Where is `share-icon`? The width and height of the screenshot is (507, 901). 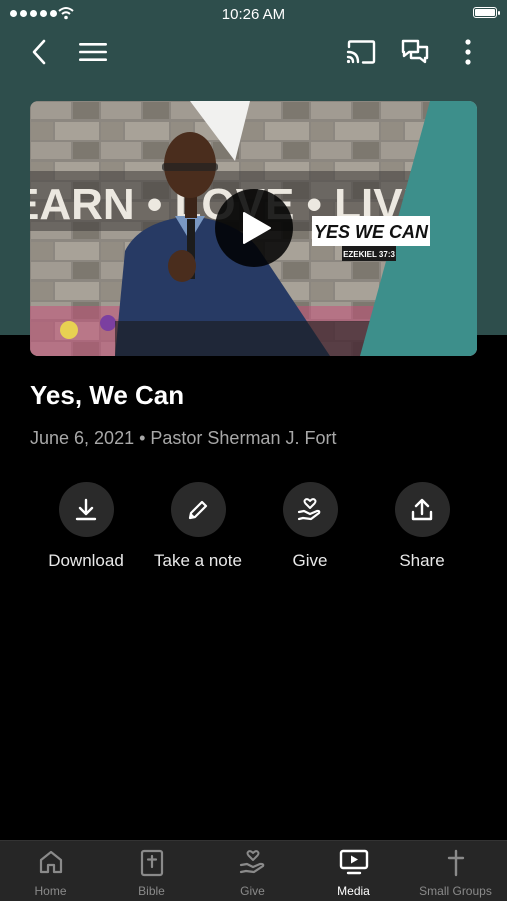 share-icon is located at coordinates (422, 509).